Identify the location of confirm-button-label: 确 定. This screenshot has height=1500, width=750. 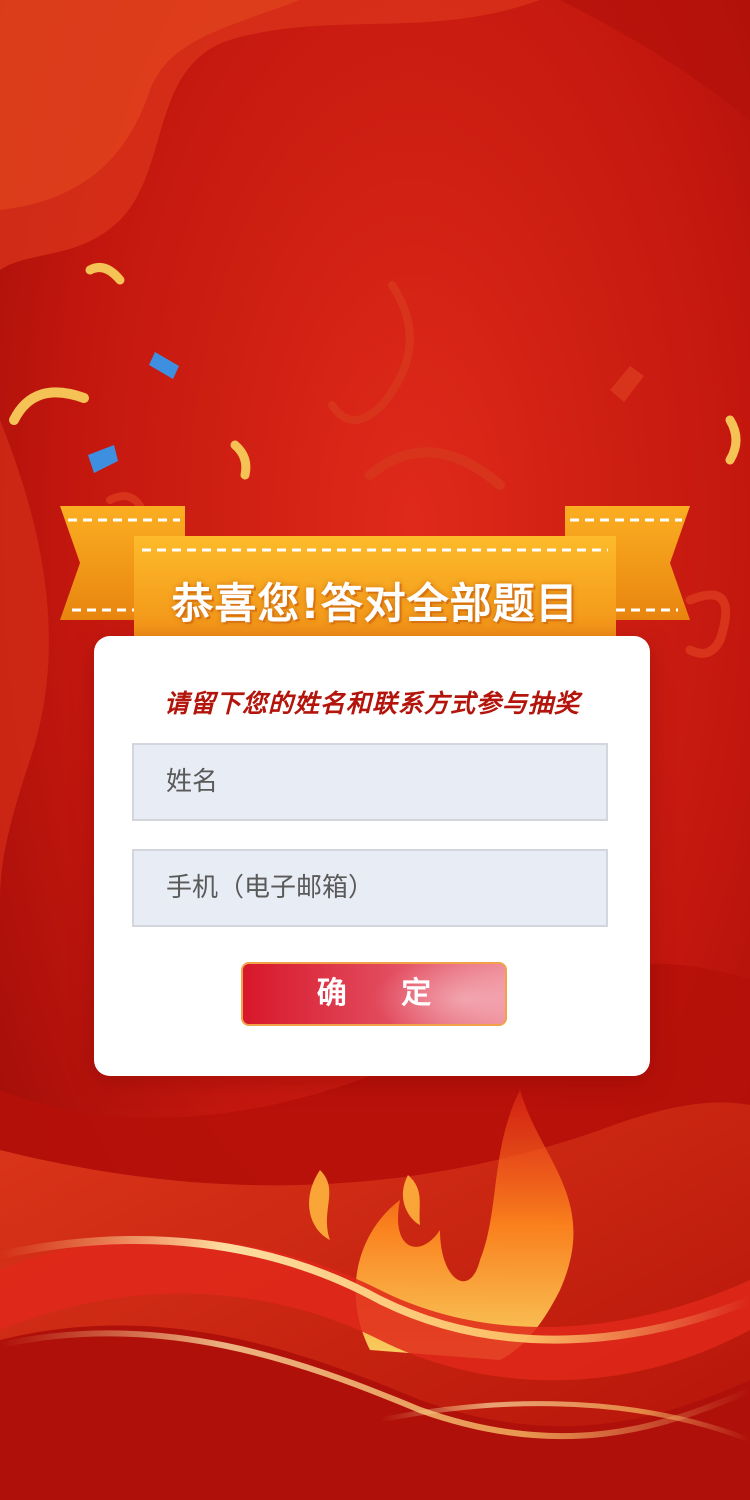
(385, 993).